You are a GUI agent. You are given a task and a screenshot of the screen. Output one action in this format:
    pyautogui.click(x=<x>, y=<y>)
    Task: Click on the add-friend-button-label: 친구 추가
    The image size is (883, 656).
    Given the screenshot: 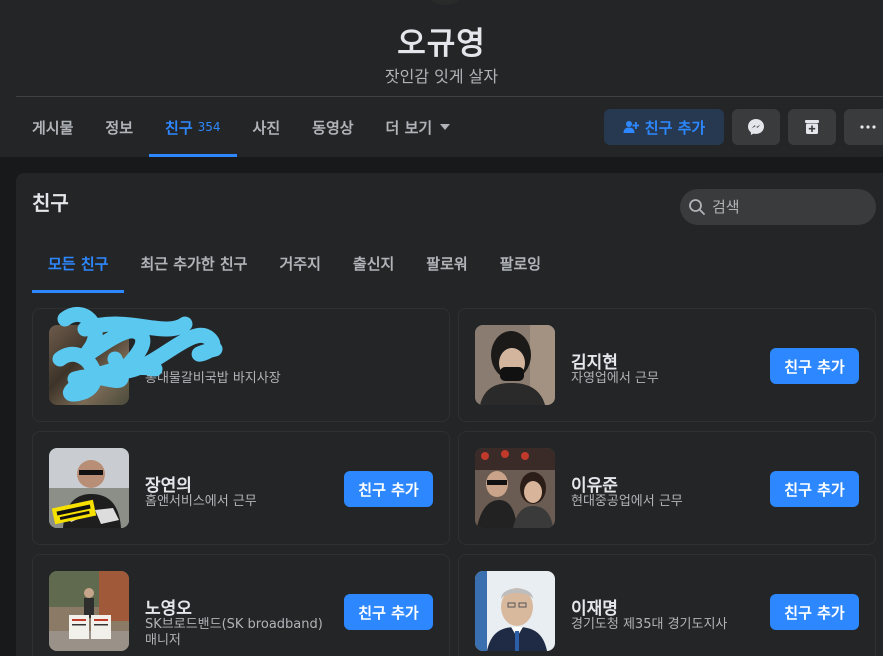 What is the action you would take?
    pyautogui.click(x=675, y=127)
    